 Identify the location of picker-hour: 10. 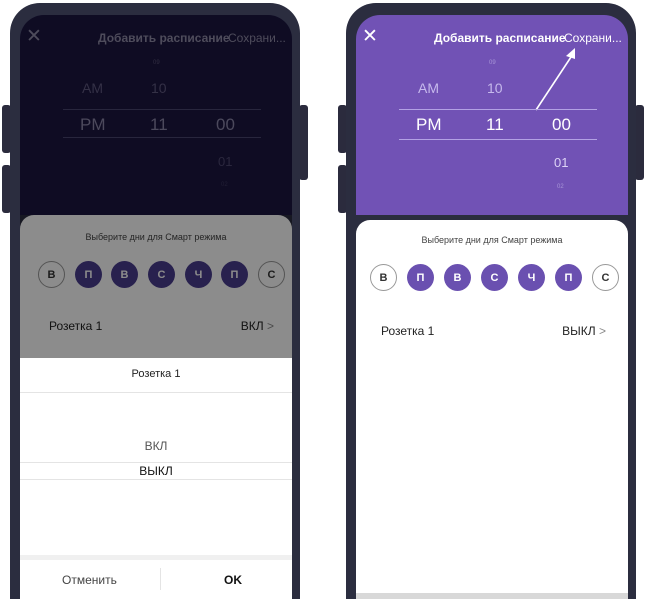
(495, 88).